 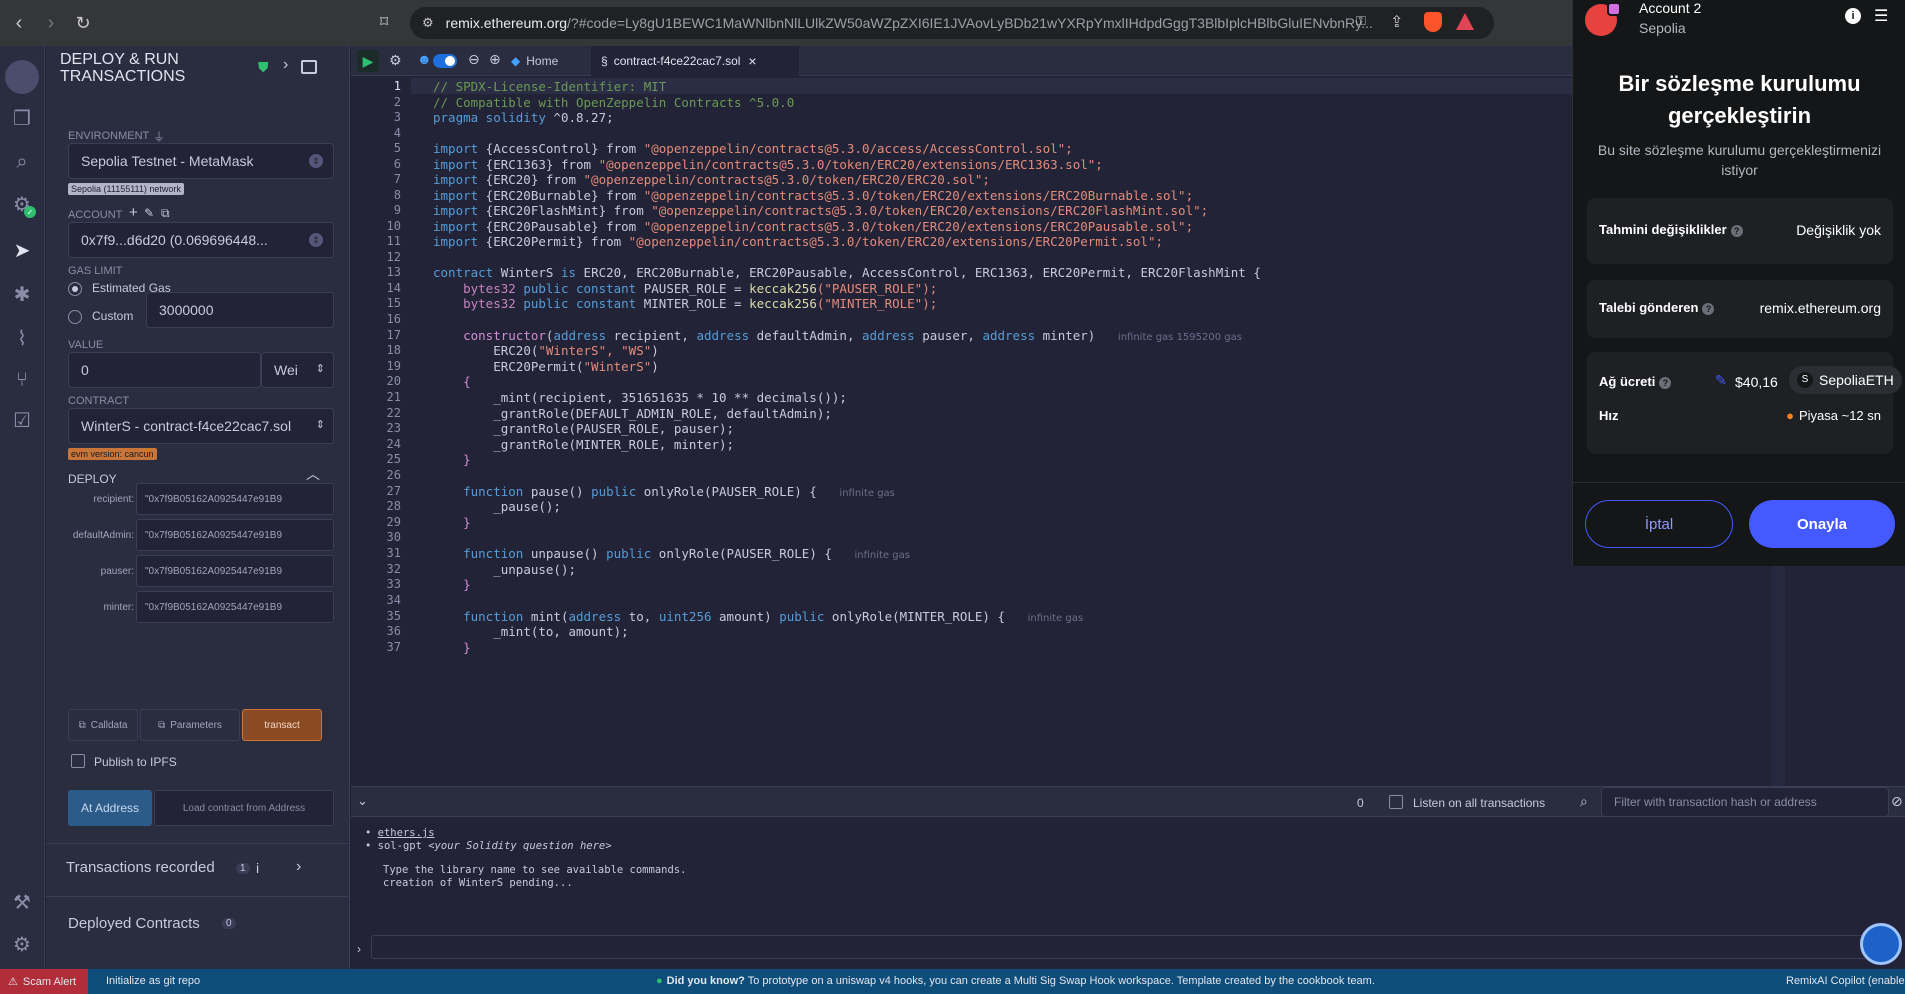 I want to click on param-input-recipient: "0x7f9B05162A0925447e91B9, so click(x=235, y=499).